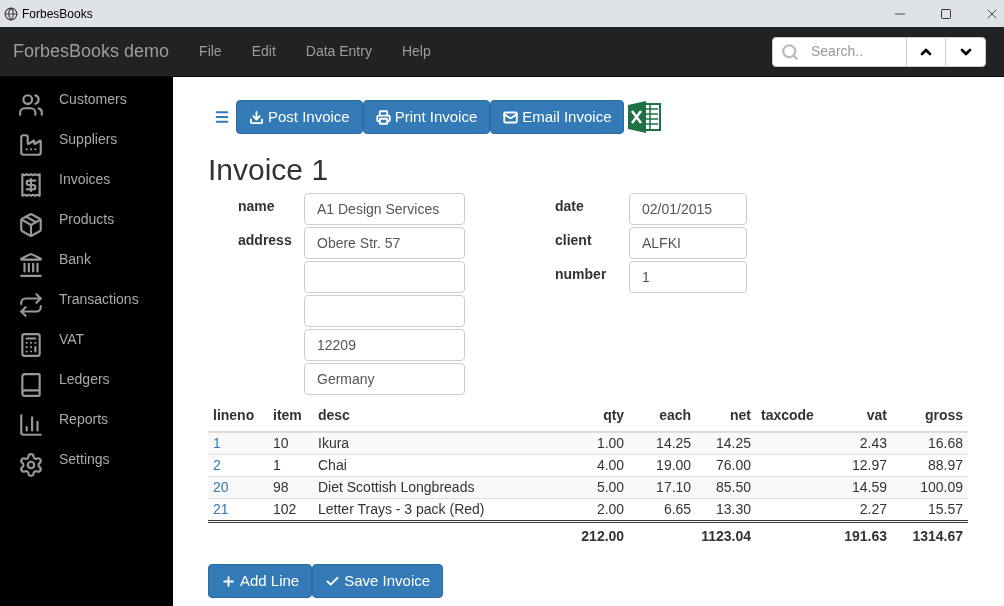  I want to click on table-row: 1 10 Ikura 1.00 14.25 14.25 2.43 16.68, so click(588, 443).